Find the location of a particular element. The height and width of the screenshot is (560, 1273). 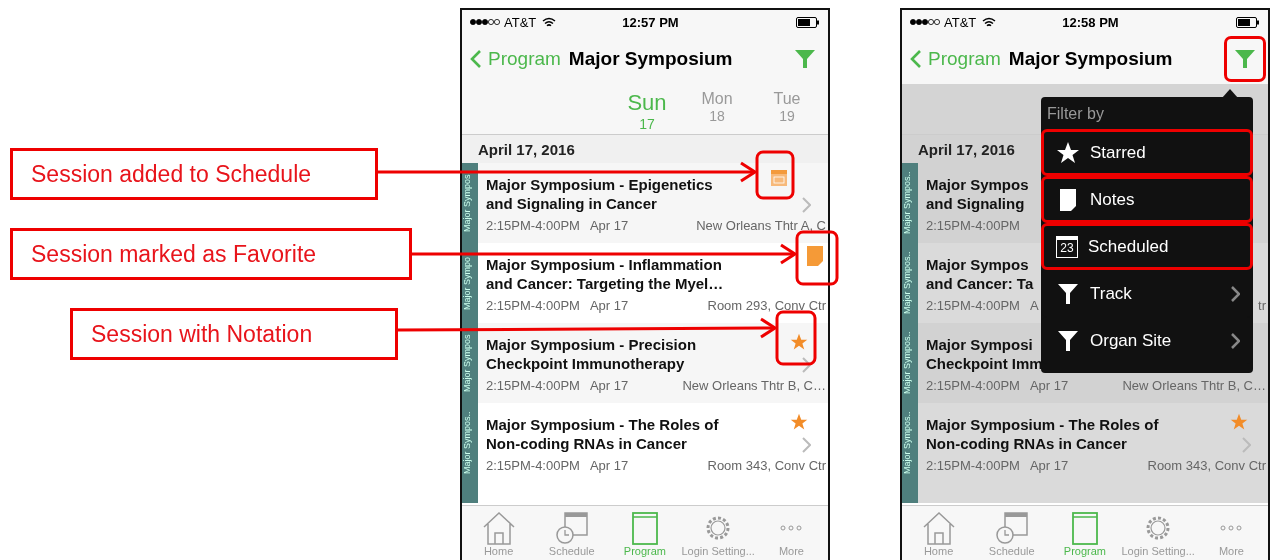

menu-title: Filter by is located at coordinates (1075, 114).